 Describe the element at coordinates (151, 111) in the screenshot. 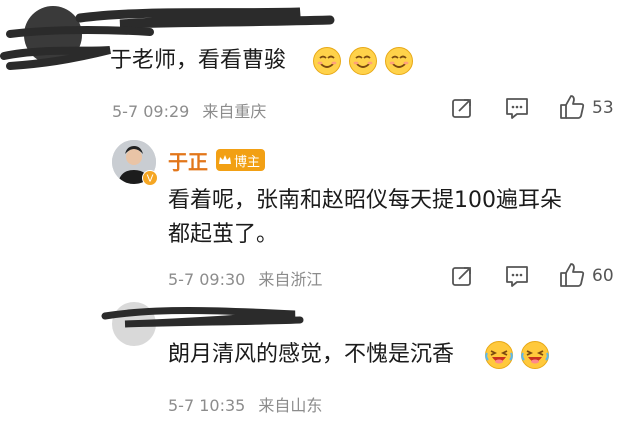

I see `timestamp: 5-7 09:29` at that location.